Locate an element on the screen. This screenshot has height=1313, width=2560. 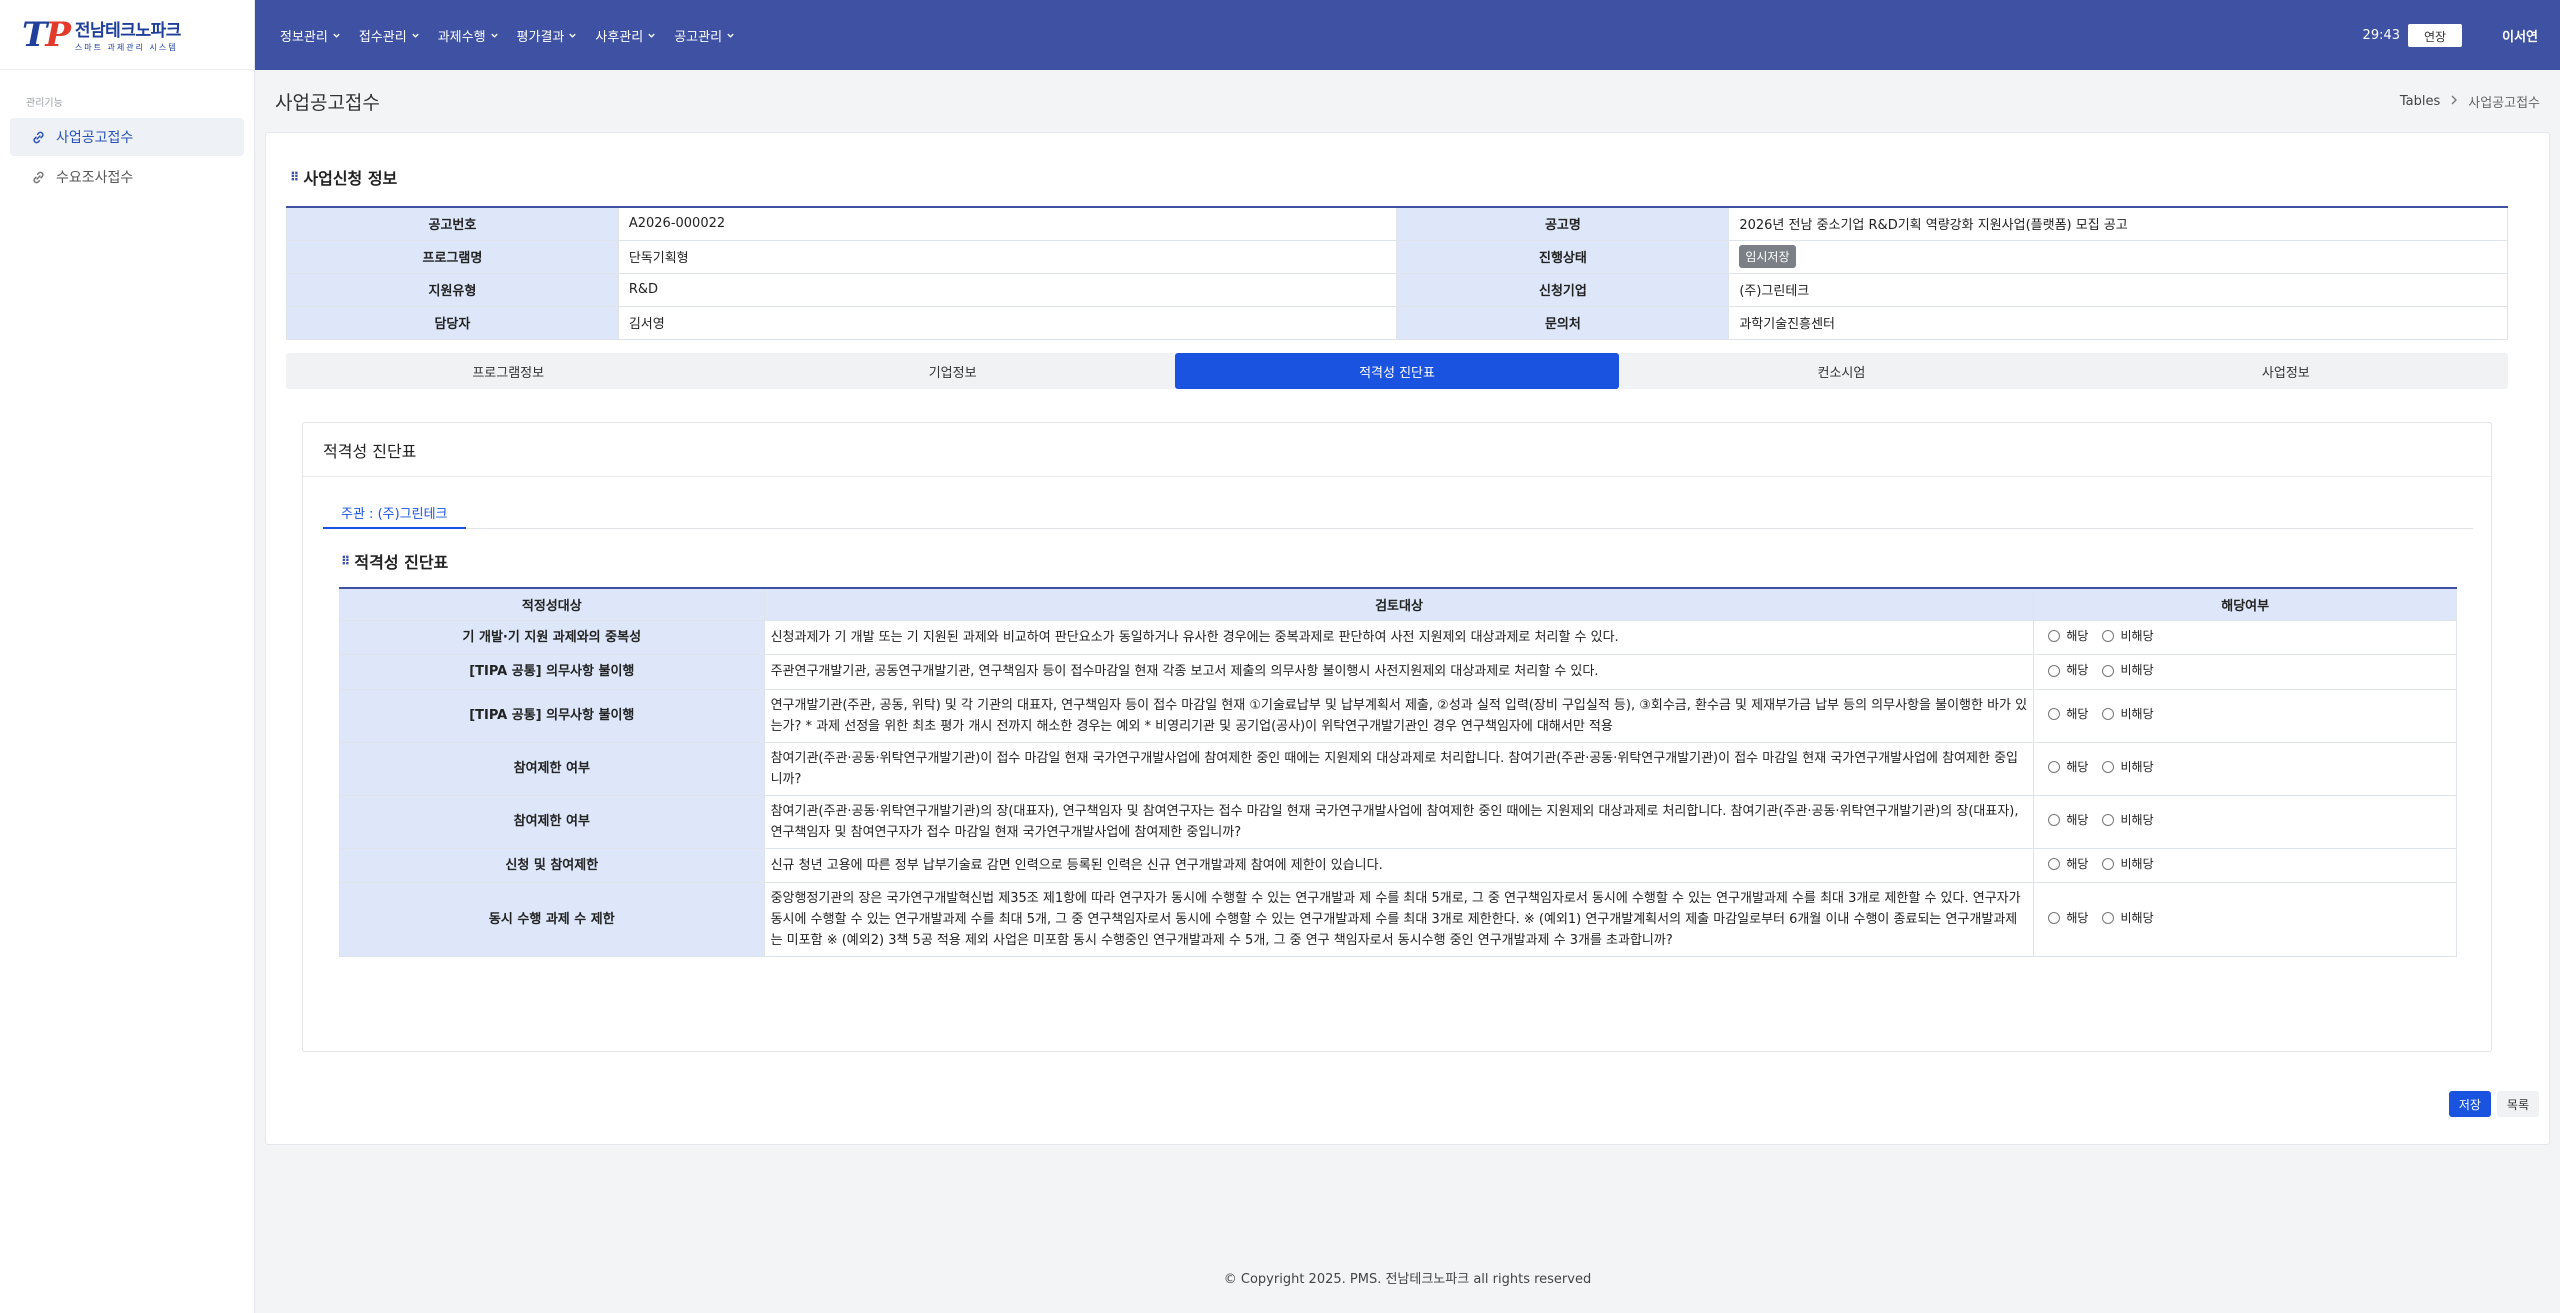
grip-dots-icon: ⠿ is located at coordinates (295, 177).